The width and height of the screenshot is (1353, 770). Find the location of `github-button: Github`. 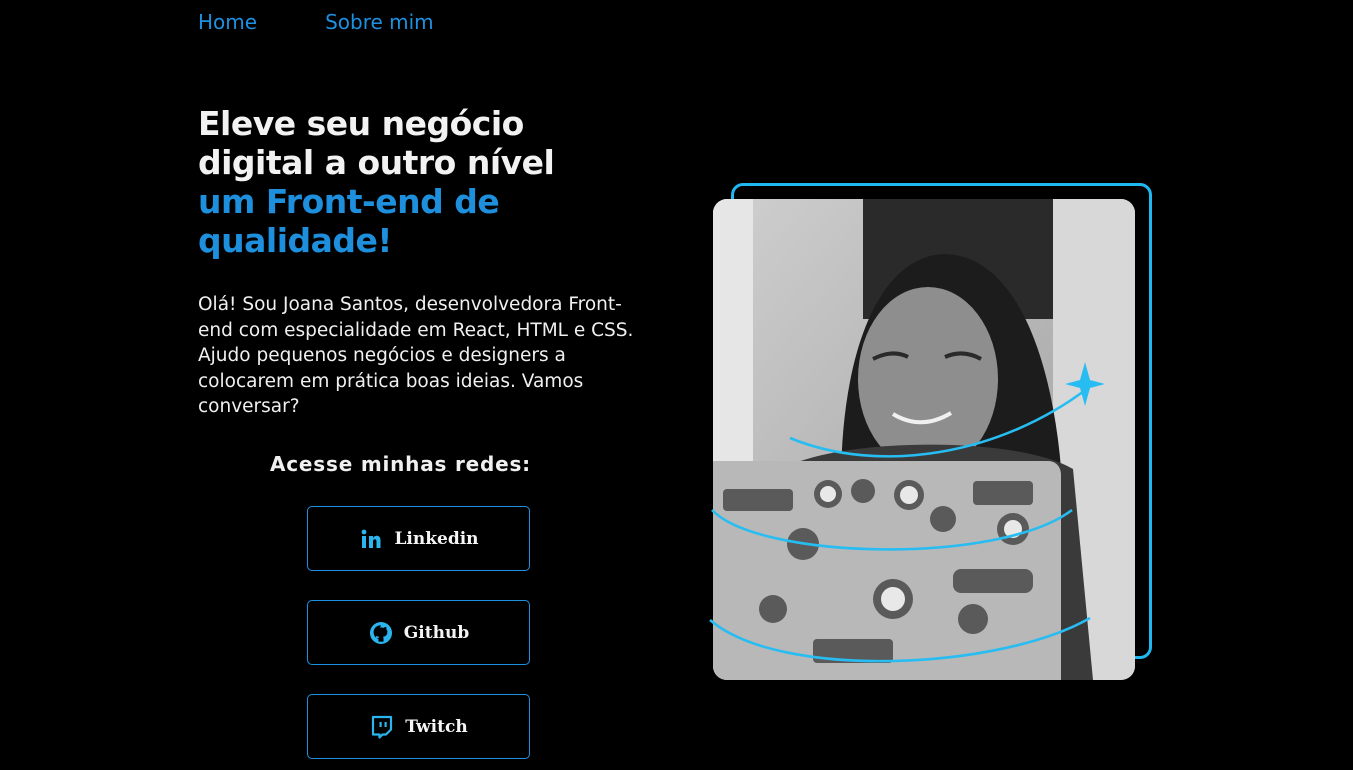

github-button: Github is located at coordinates (418, 632).